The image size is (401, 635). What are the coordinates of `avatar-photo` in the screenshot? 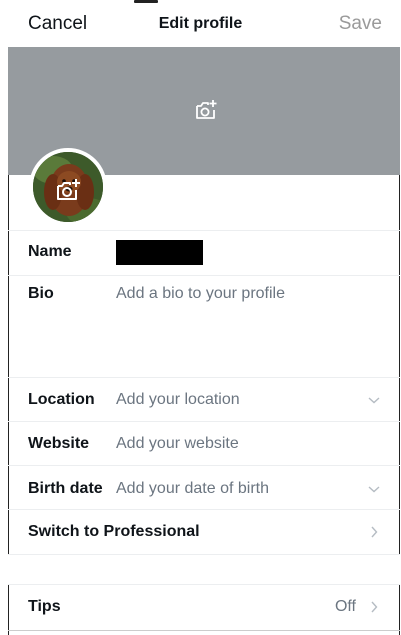 It's located at (68, 187).